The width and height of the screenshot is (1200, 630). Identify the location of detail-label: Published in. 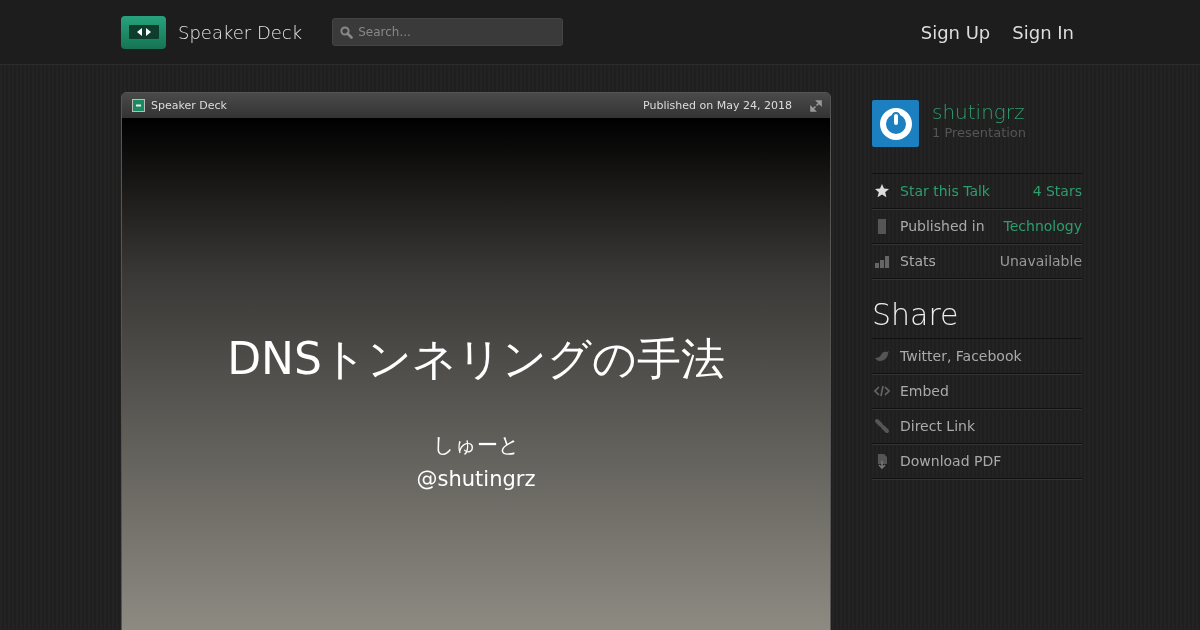
(942, 226).